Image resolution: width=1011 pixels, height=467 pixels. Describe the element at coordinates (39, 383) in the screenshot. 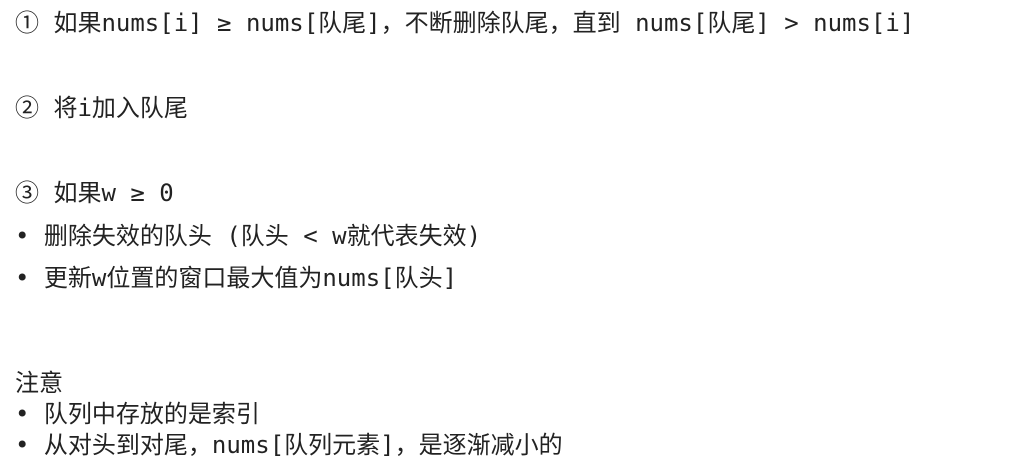

I see `note-heading: 注意` at that location.